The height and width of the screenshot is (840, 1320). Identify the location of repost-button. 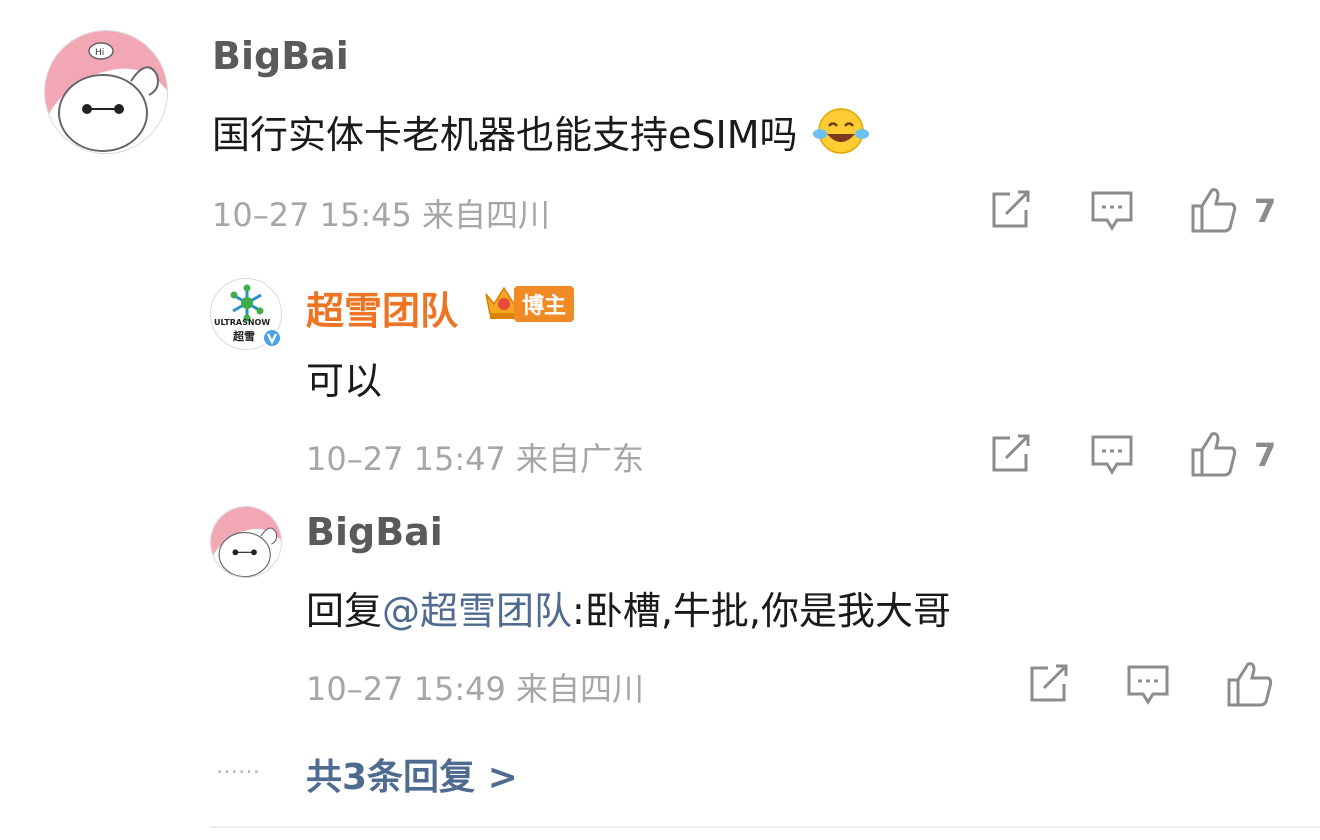
(1010, 210).